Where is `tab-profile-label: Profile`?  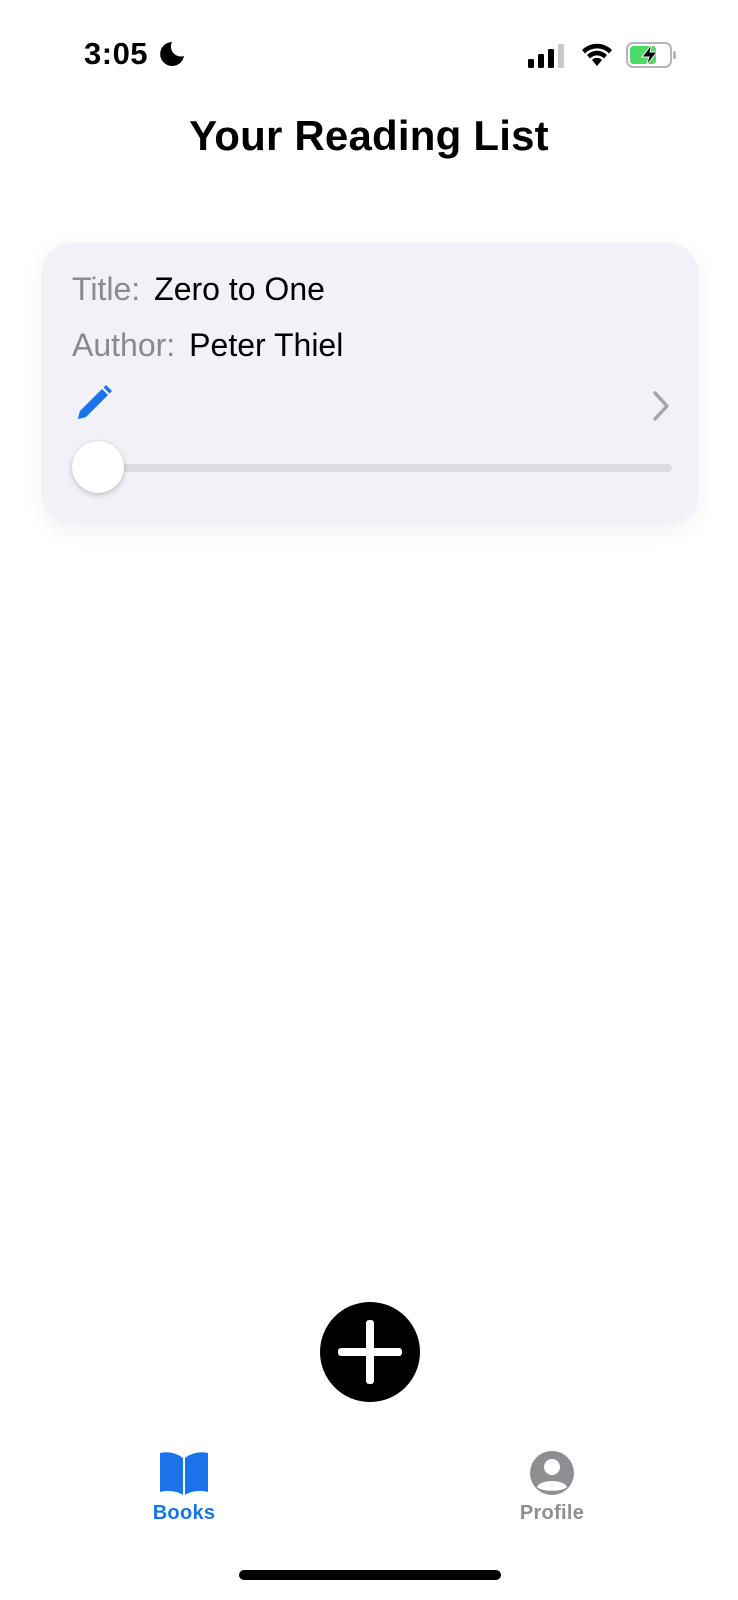 tab-profile-label: Profile is located at coordinates (552, 1513).